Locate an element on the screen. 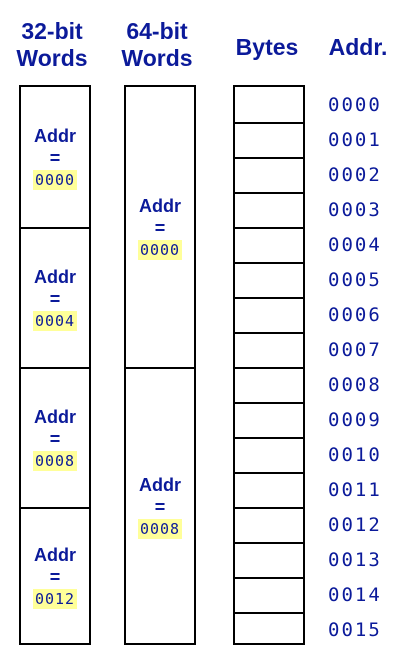  byte-address: 0015 is located at coordinates (355, 630).